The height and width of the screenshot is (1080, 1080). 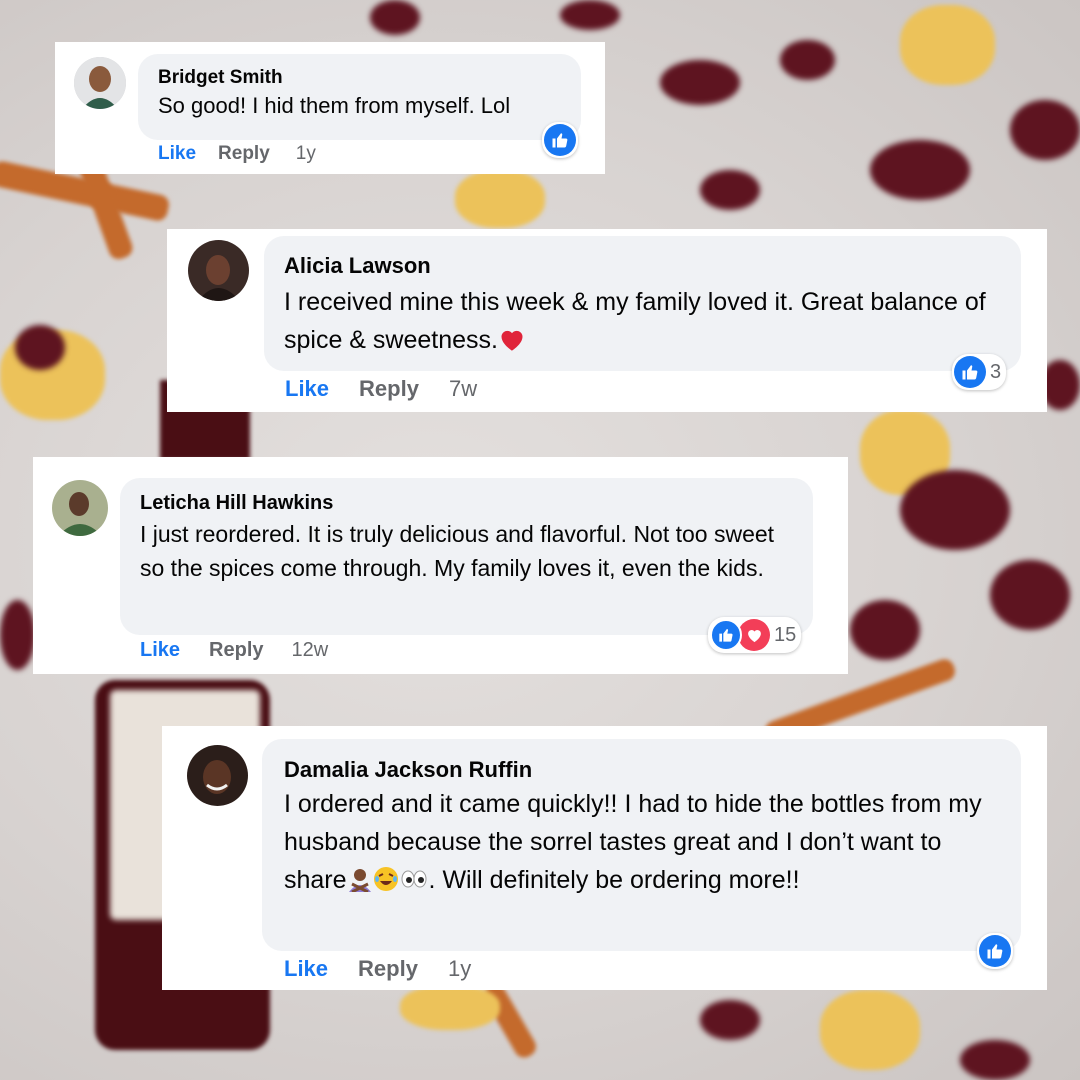 What do you see at coordinates (334, 105) in the screenshot?
I see `comment-text: So good! I hid them from myself. Lol` at bounding box center [334, 105].